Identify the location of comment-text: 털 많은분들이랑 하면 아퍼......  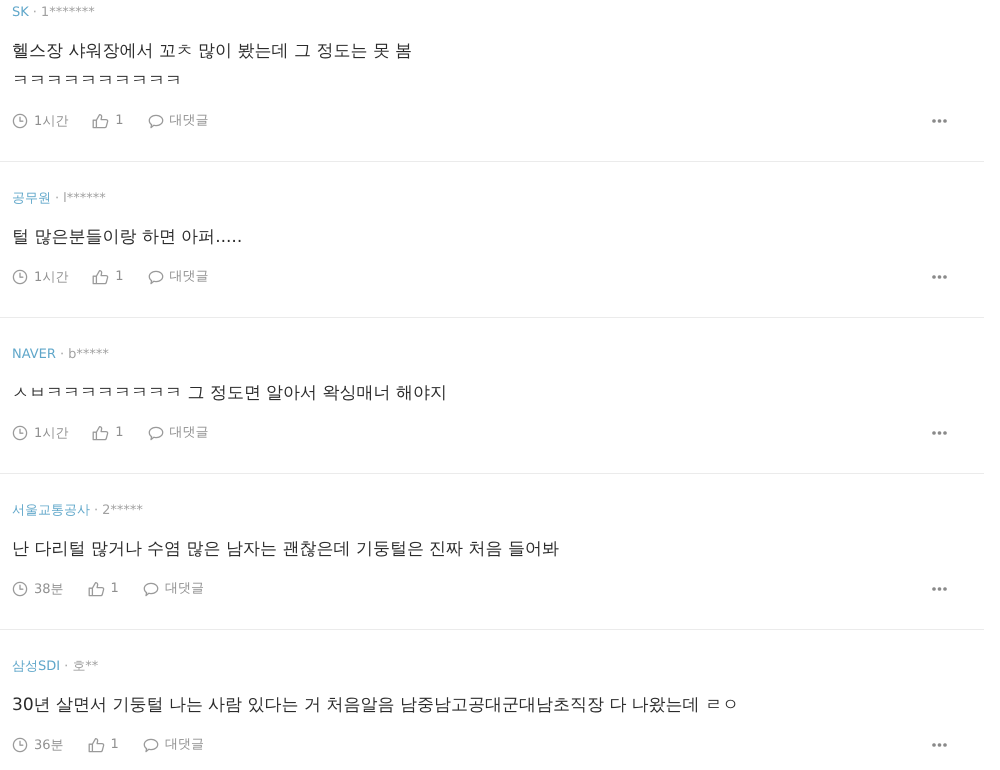
(128, 237).